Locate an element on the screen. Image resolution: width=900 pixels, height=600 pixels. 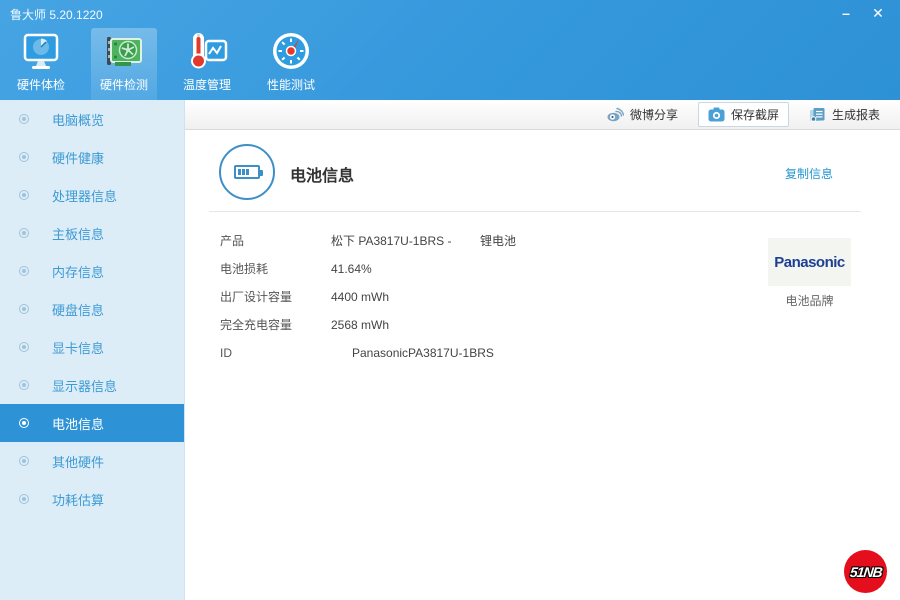
close-button: ✕ is located at coordinates (878, 13).